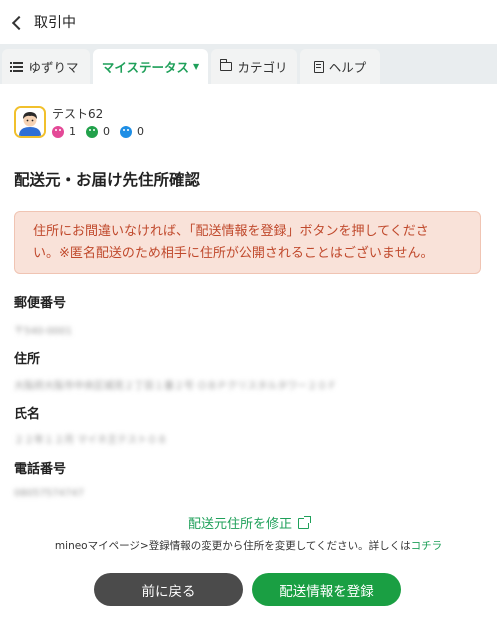 This screenshot has height=628, width=497. I want to click on avatar, so click(30, 122).